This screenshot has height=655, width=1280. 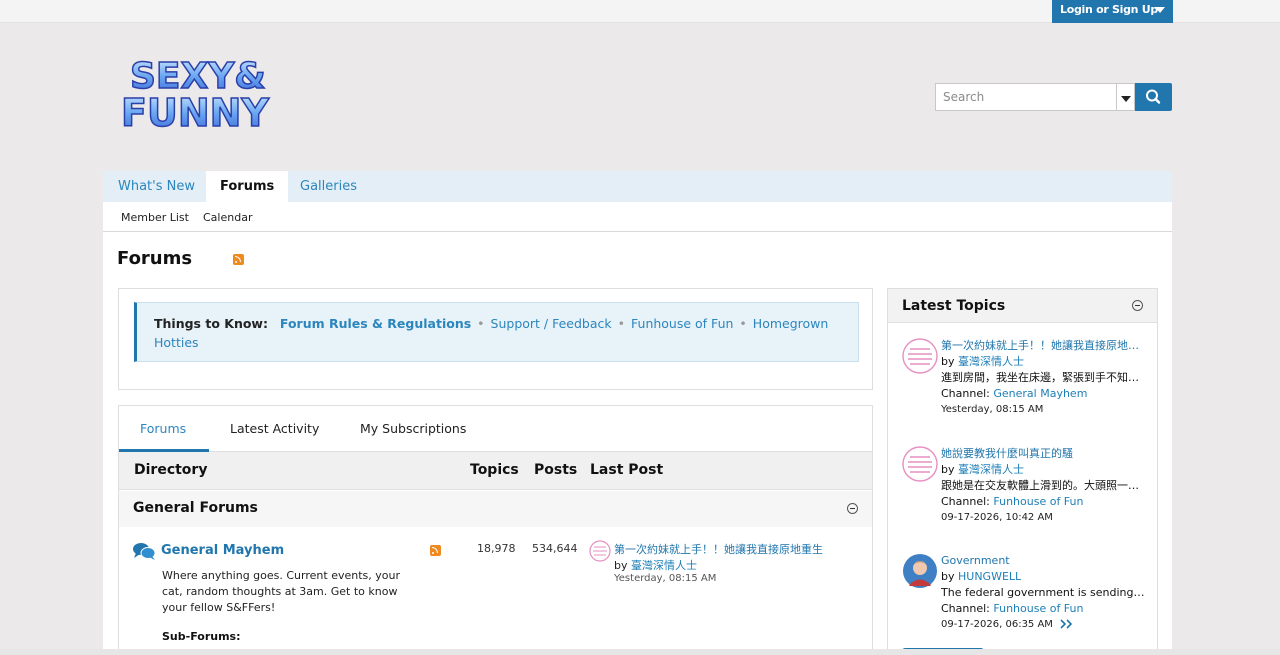 I want to click on page-title: Forums, so click(x=155, y=258).